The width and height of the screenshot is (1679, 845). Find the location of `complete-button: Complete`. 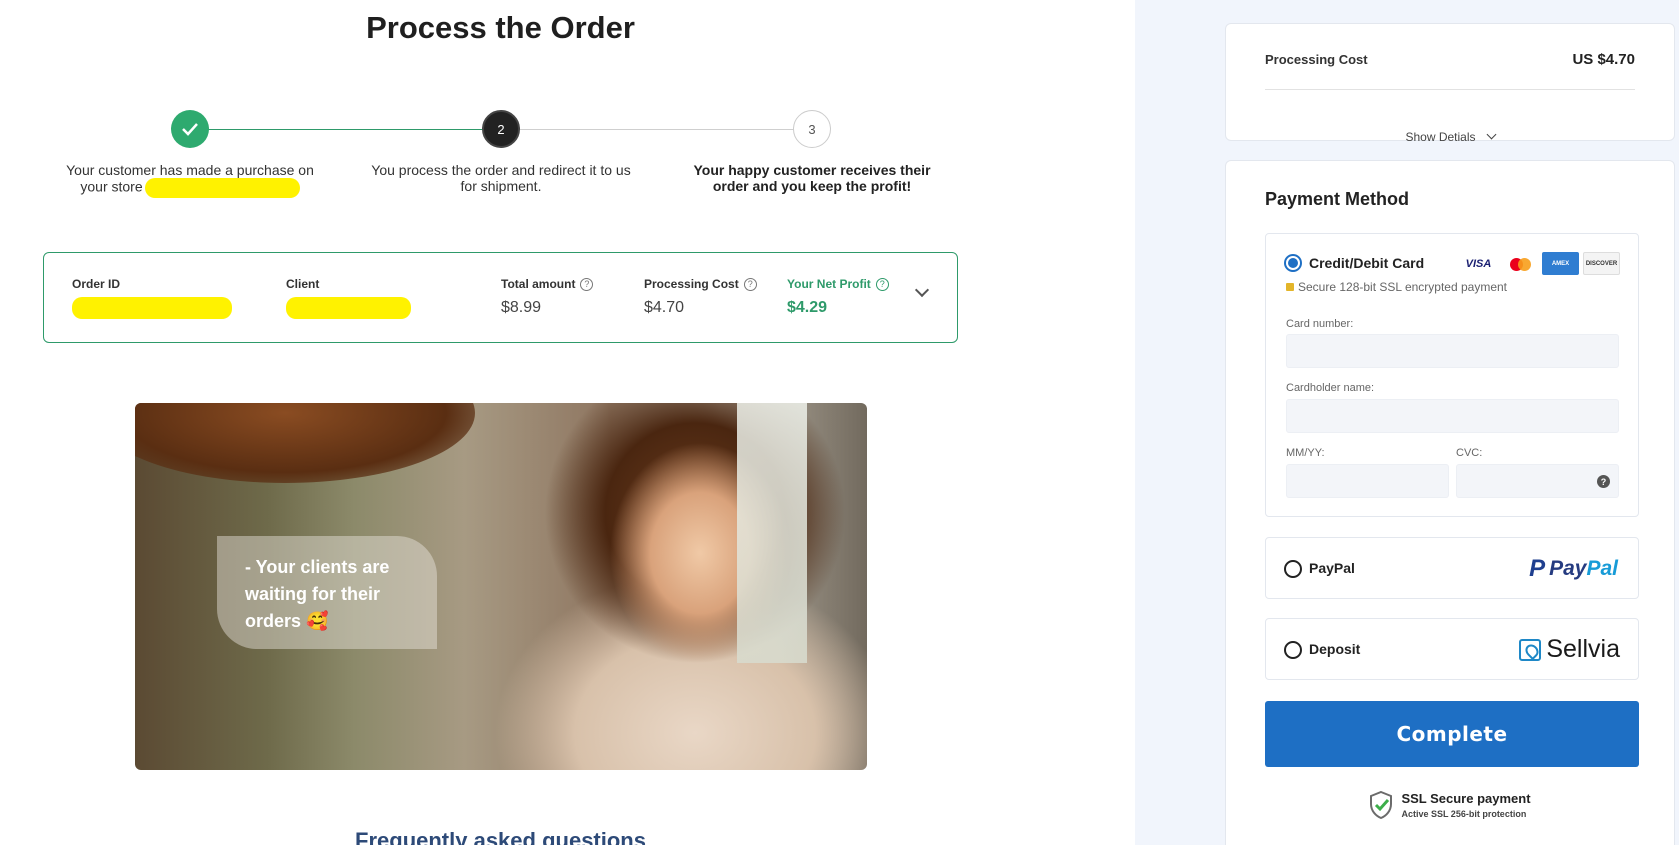

complete-button: Complete is located at coordinates (1452, 734).